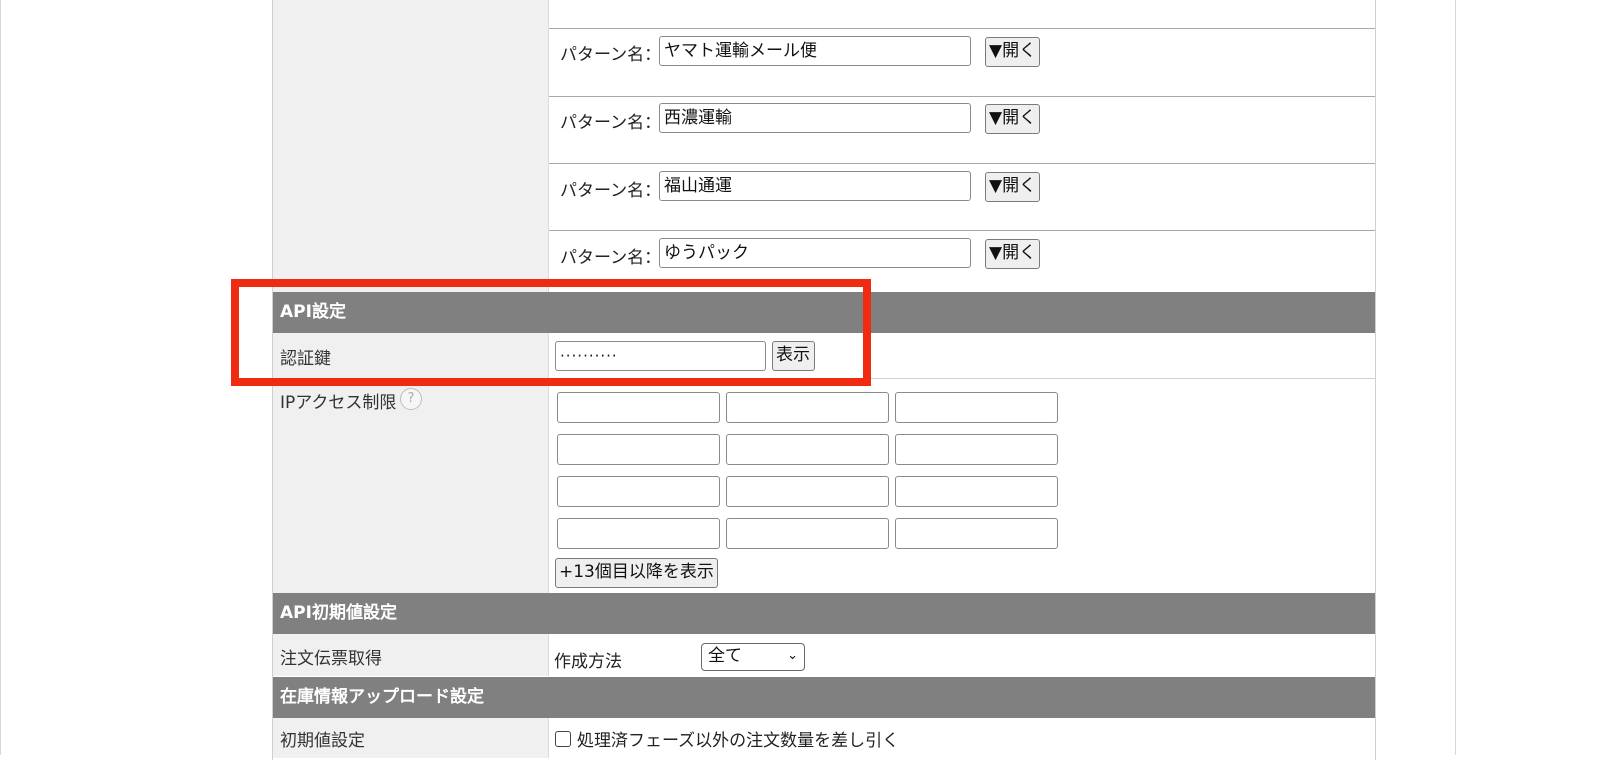 The height and width of the screenshot is (760, 1600). I want to click on question-icon: ?, so click(411, 399).